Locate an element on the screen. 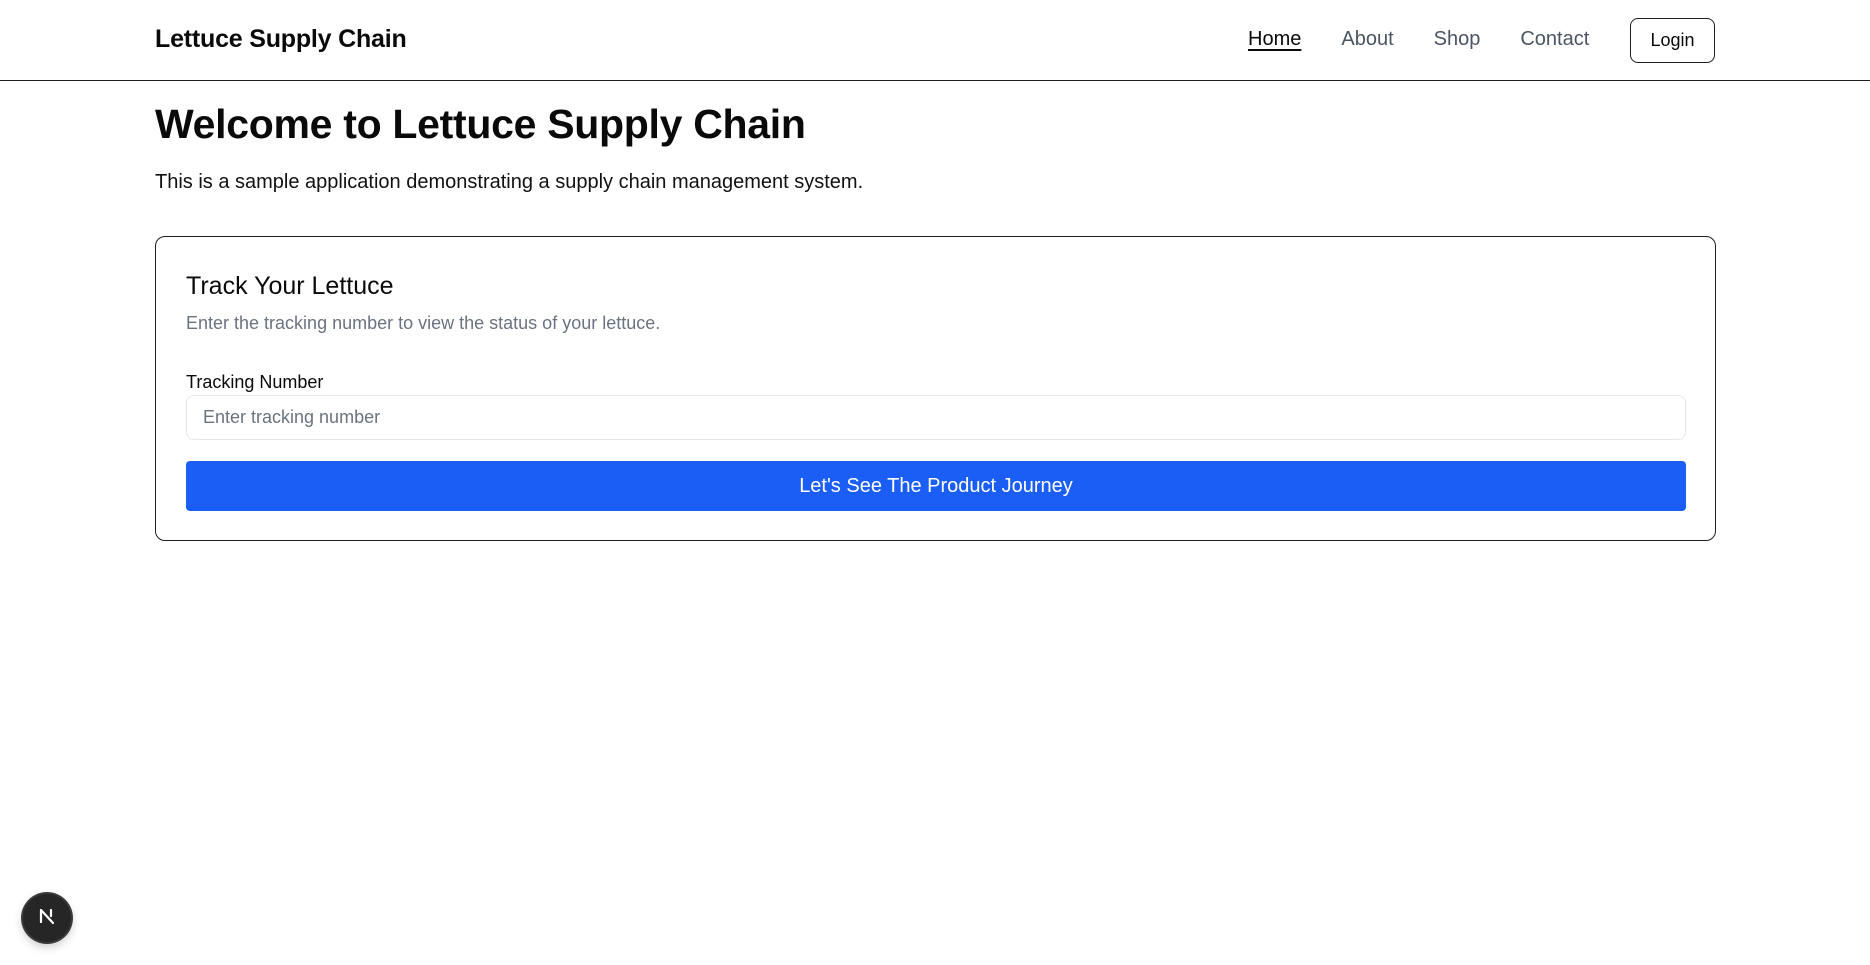 Image resolution: width=1870 pixels, height=965 pixels. page-title: Welcome to Lettuce Supply Chain is located at coordinates (480, 124).